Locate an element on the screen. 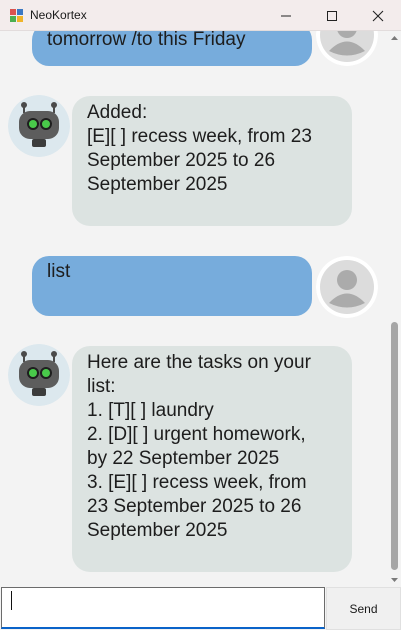 The width and height of the screenshot is (401, 630). message-line: 23 September 2025 to 26 is located at coordinates (194, 506).